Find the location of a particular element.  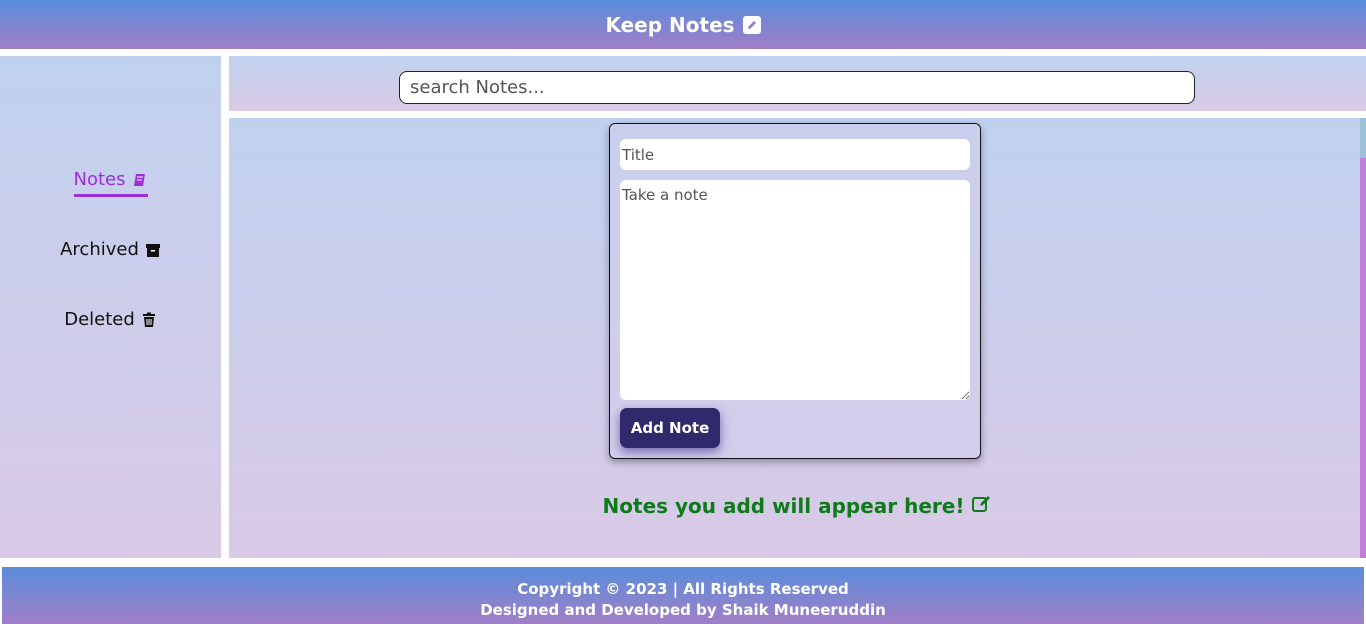

scrollbar-thumb is located at coordinates (1363, 138).